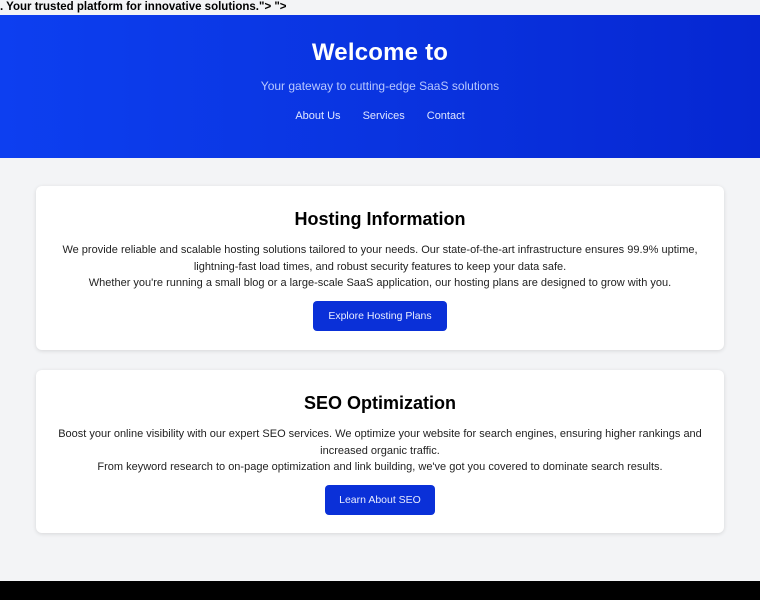  Describe the element at coordinates (317, 116) in the screenshot. I see `nav-link-about-us: About Us` at that location.